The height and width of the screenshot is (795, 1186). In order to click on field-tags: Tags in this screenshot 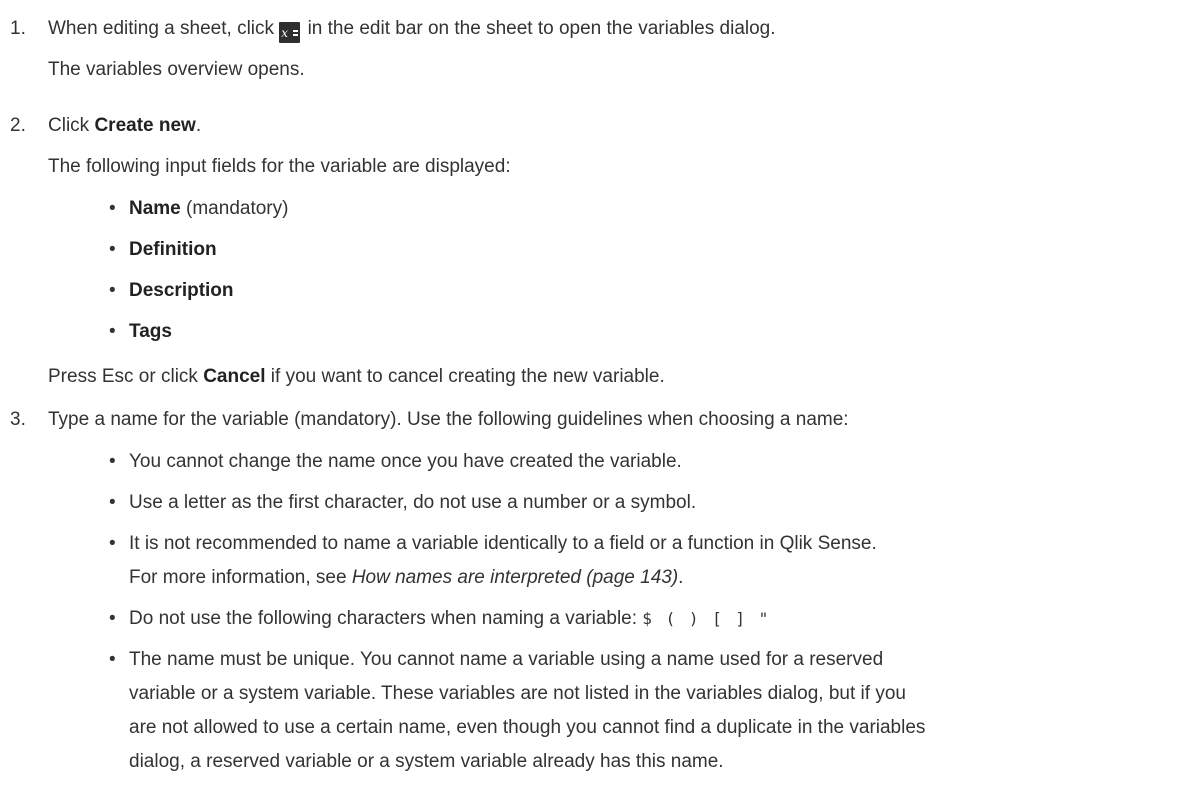, I will do `click(150, 331)`.